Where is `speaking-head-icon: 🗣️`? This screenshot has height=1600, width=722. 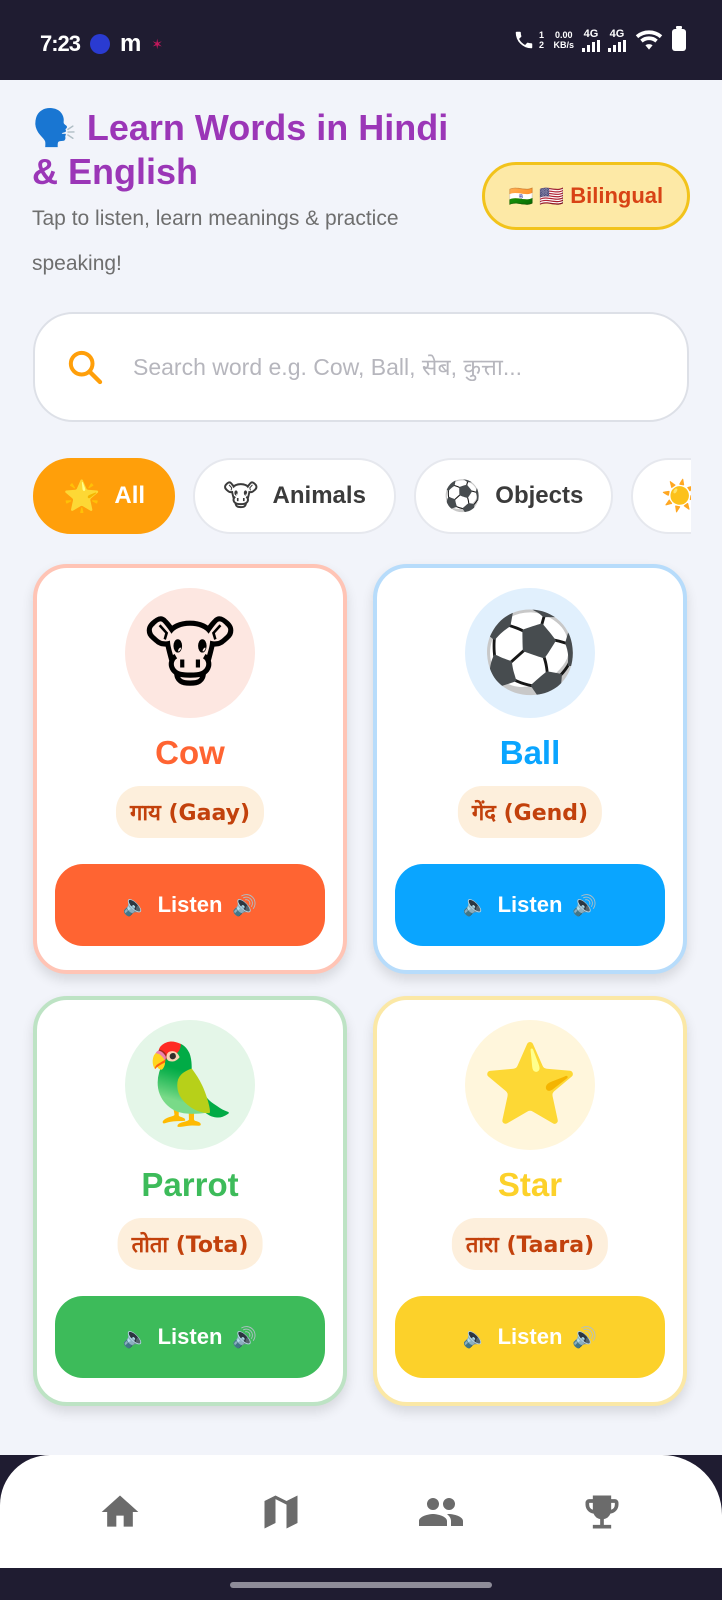
speaking-head-icon: 🗣️ is located at coordinates (54, 127).